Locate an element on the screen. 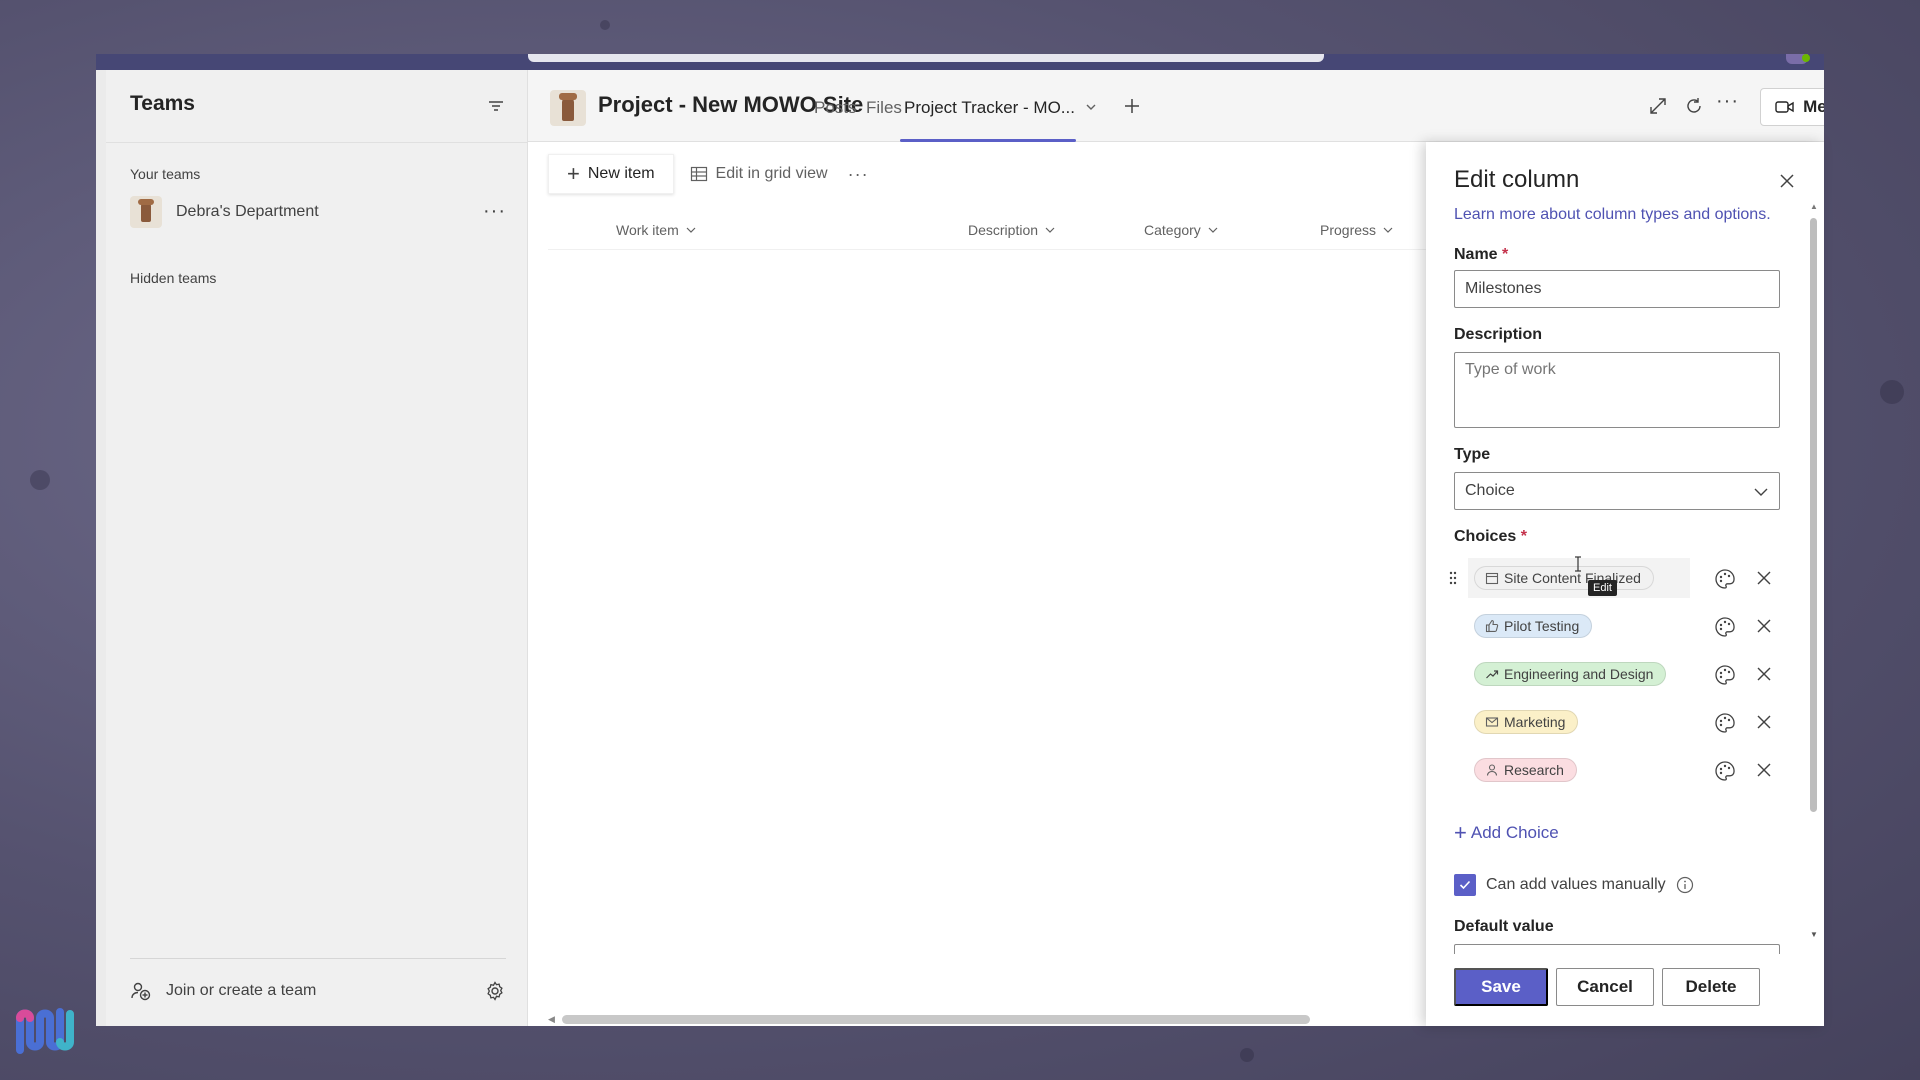 This screenshot has width=1920, height=1080. scroll-left-icon: ◀ is located at coordinates (551, 1019).